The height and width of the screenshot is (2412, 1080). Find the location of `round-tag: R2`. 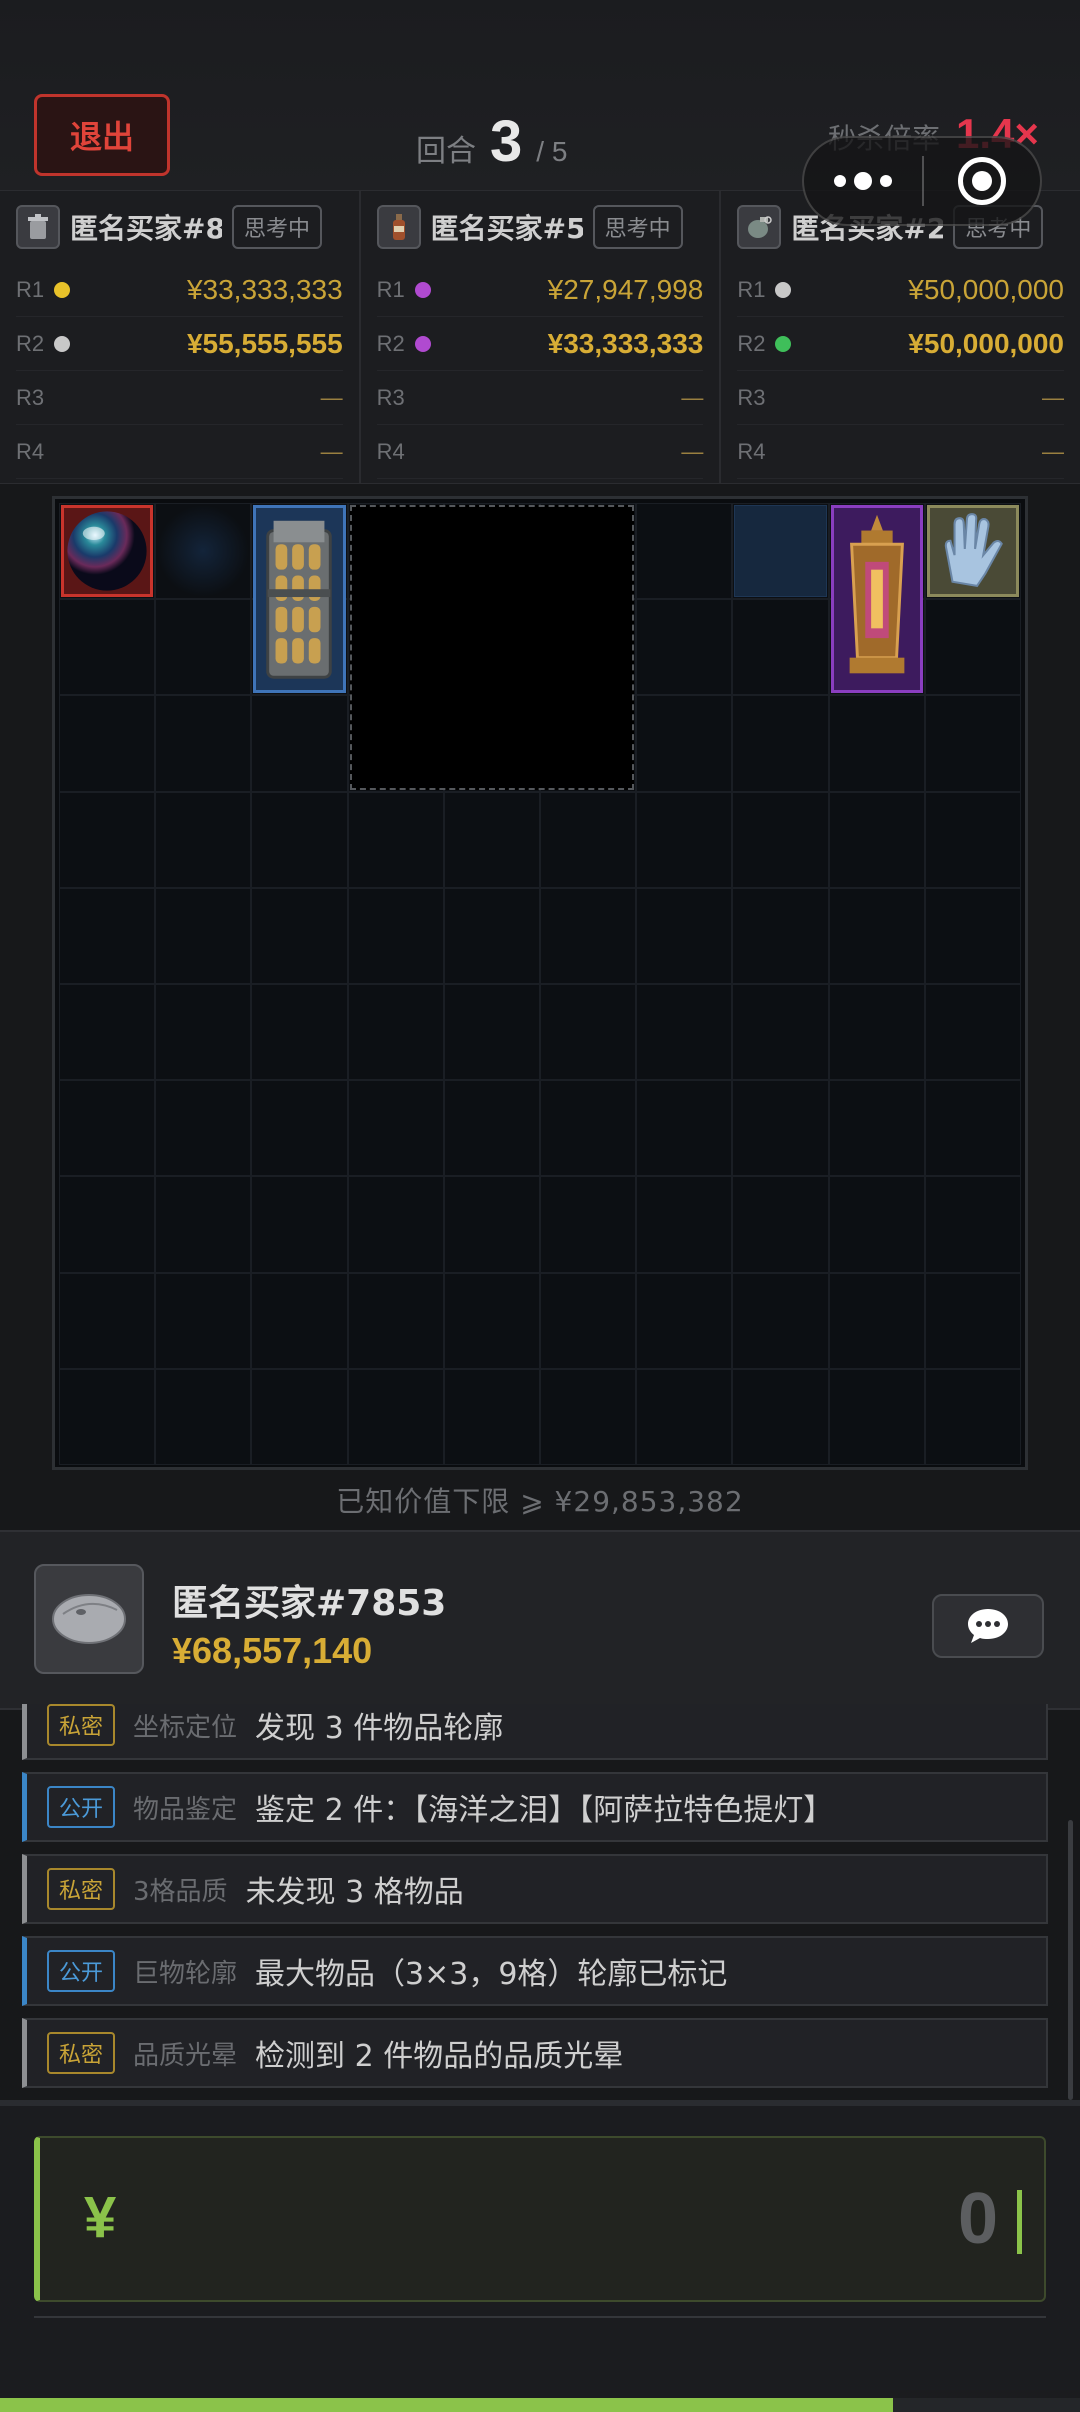

round-tag: R2 is located at coordinates (390, 343).